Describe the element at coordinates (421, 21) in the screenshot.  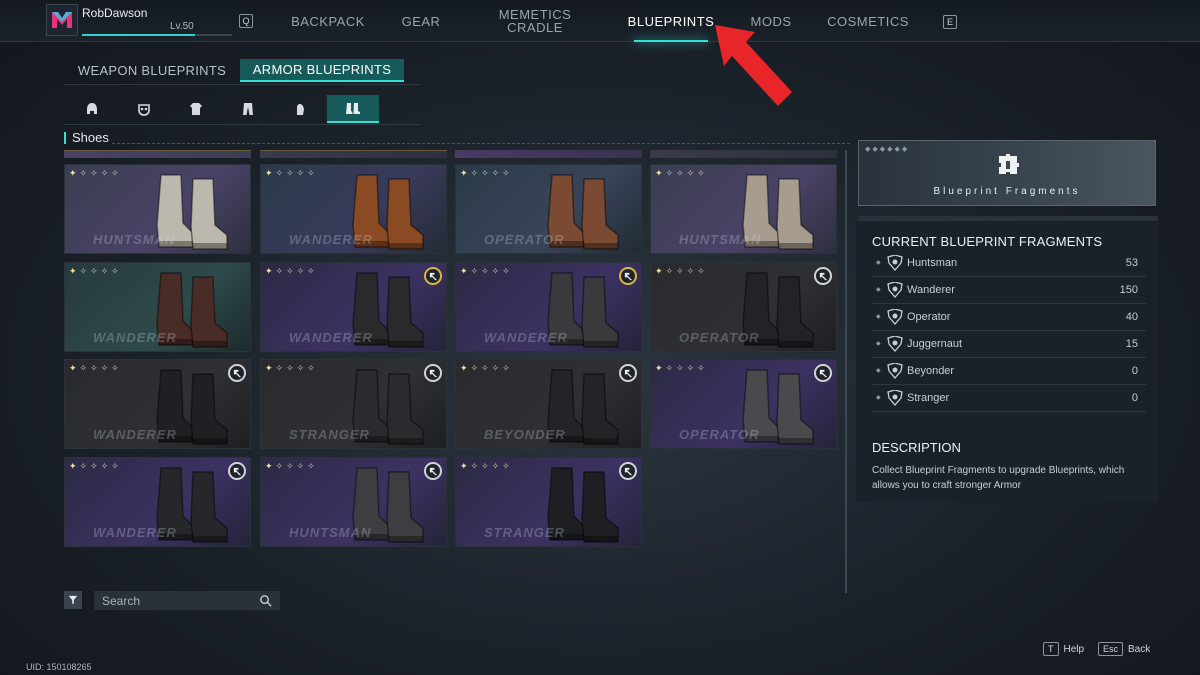
I see `tab-gear: GEAR` at that location.